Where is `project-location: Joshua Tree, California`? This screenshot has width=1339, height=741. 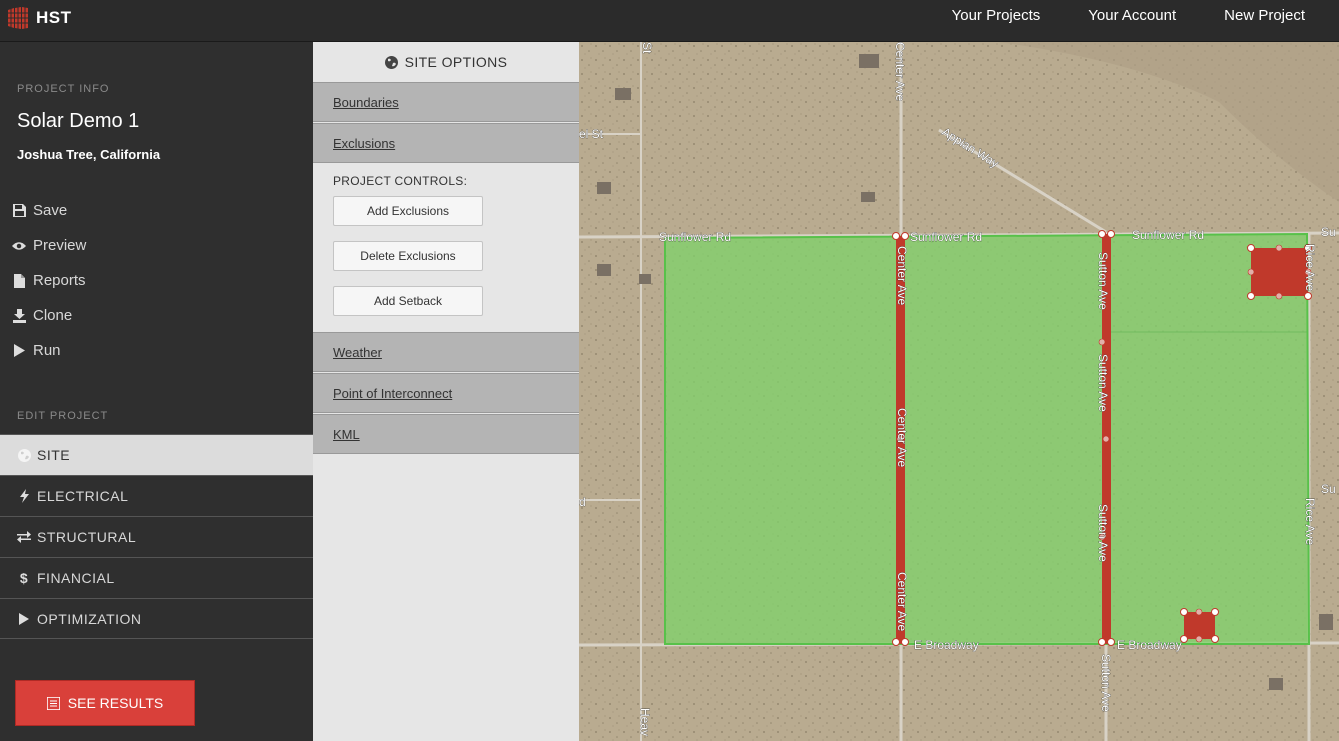
project-location: Joshua Tree, California is located at coordinates (89, 154).